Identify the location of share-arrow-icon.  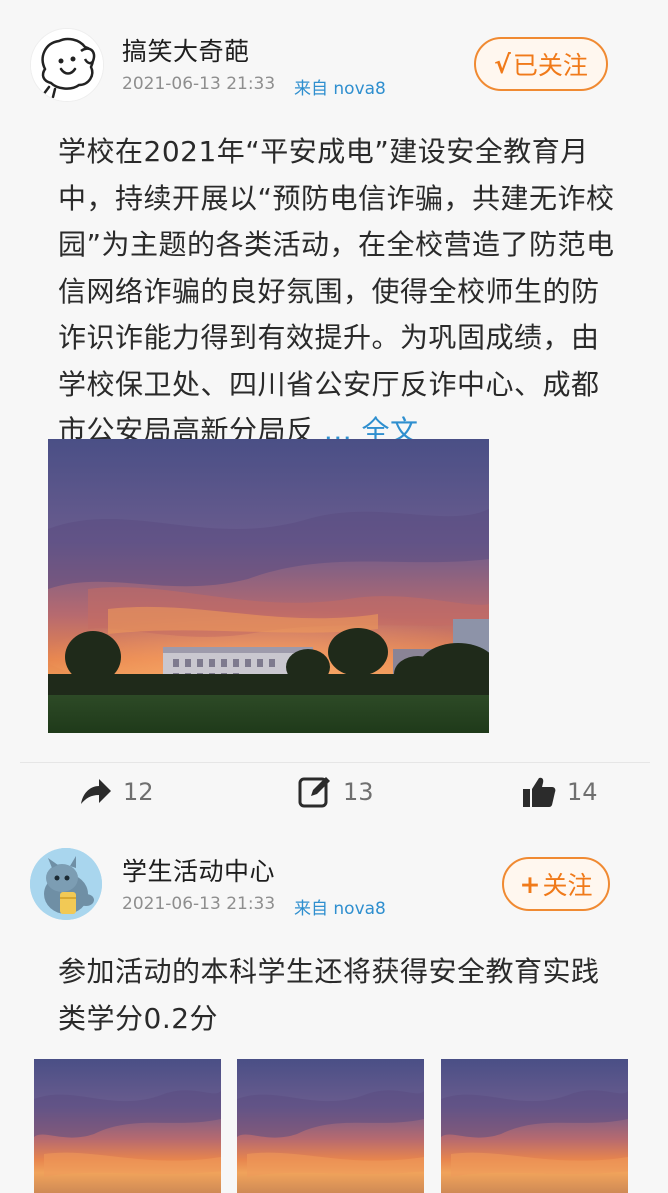
(95, 792).